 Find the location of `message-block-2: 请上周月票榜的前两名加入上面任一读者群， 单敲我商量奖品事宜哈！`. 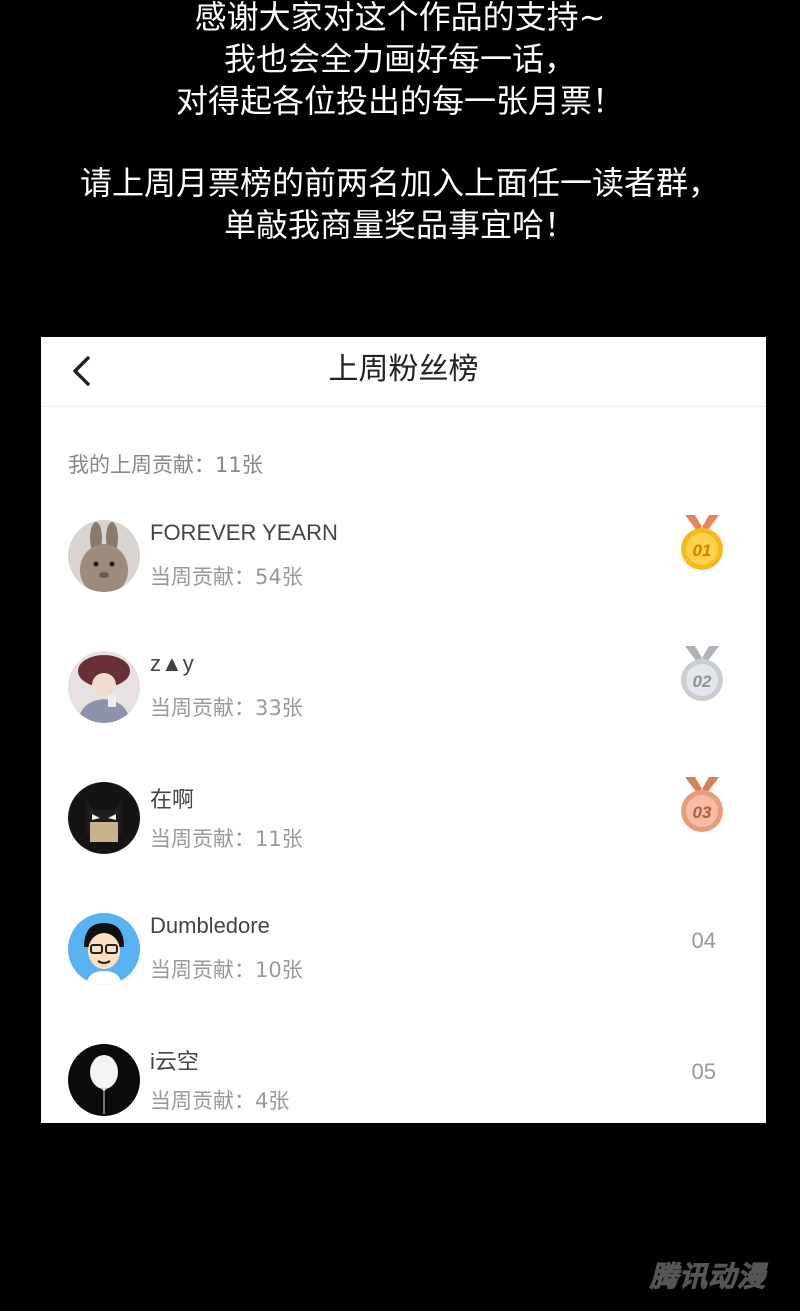

message-block-2: 请上周月票榜的前两名加入上面任一读者群， 单敲我商量奖品事宜哈！ is located at coordinates (400, 204).